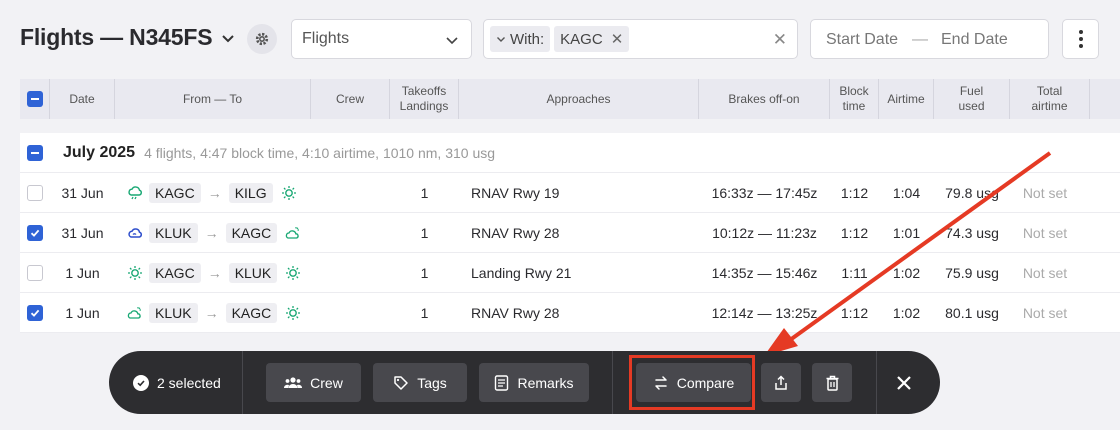 The image size is (1120, 430). I want to click on tag-icon, so click(401, 382).